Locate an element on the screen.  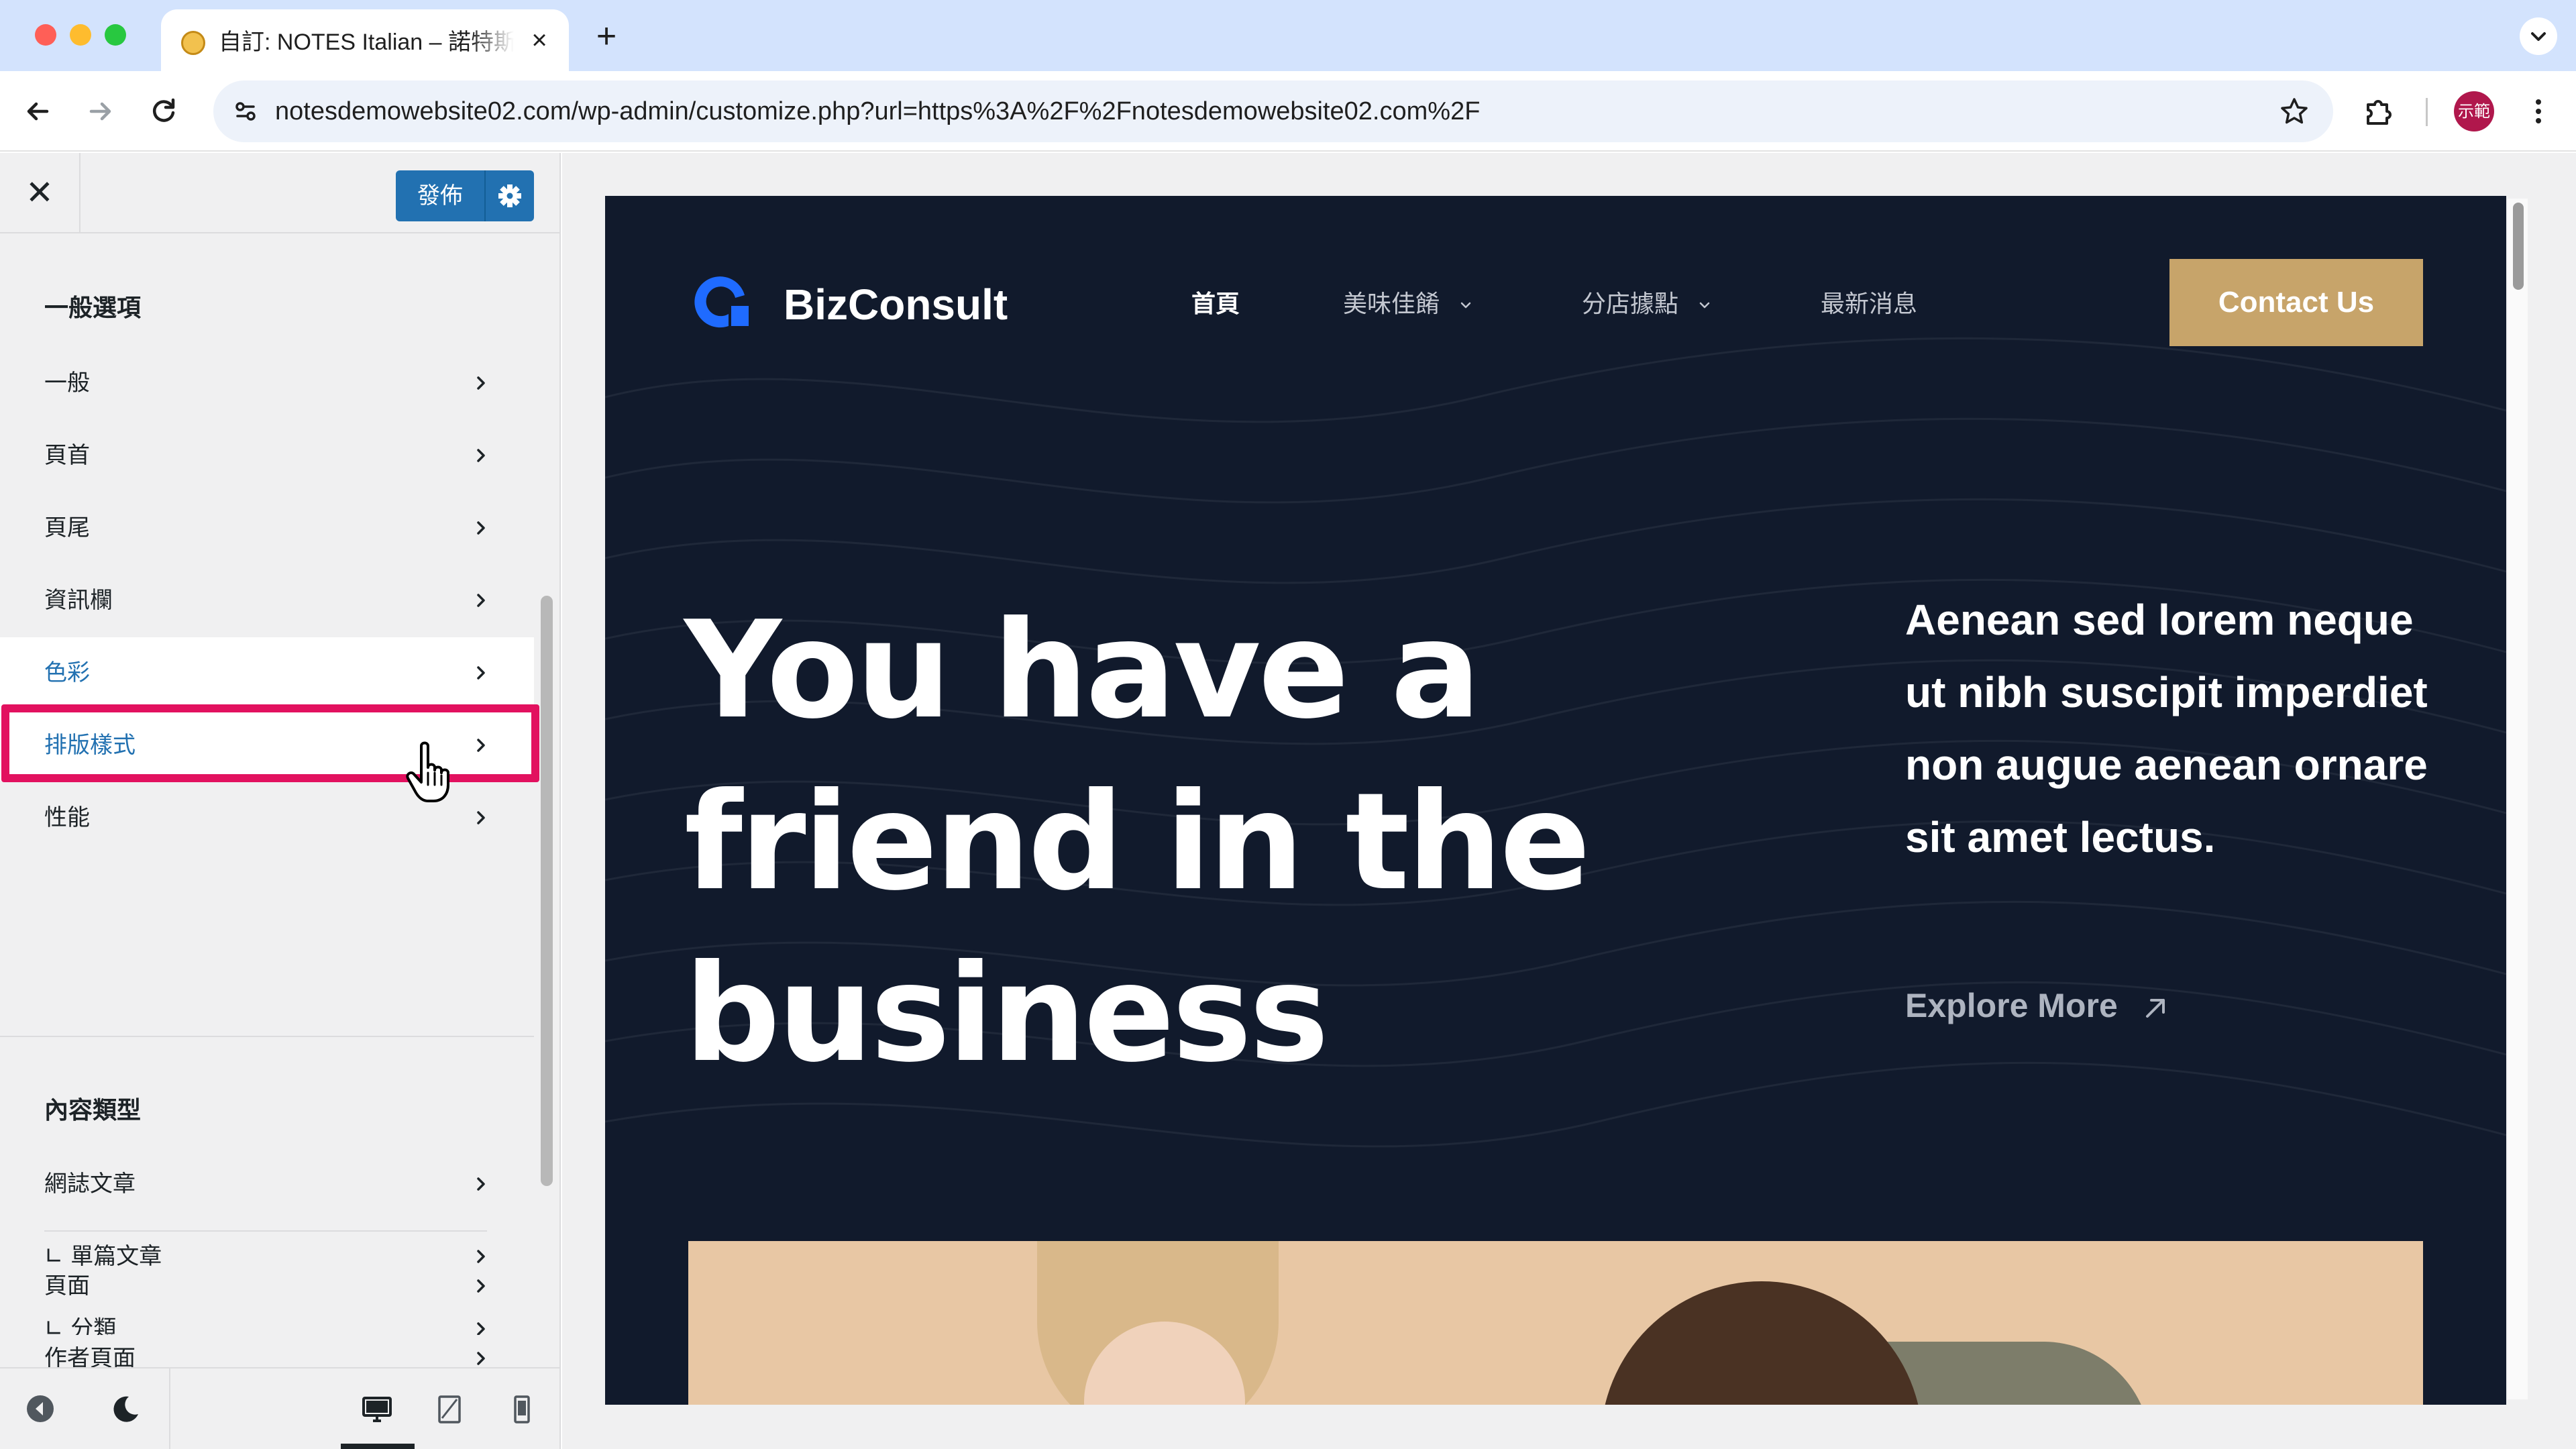
nav-link-locations: 分店據點 is located at coordinates (1646, 304).